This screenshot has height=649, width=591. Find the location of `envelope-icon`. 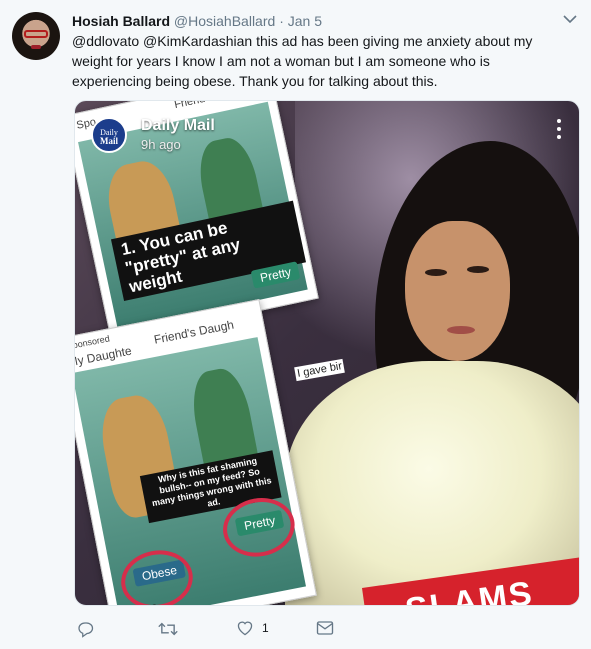

envelope-icon is located at coordinates (325, 628).